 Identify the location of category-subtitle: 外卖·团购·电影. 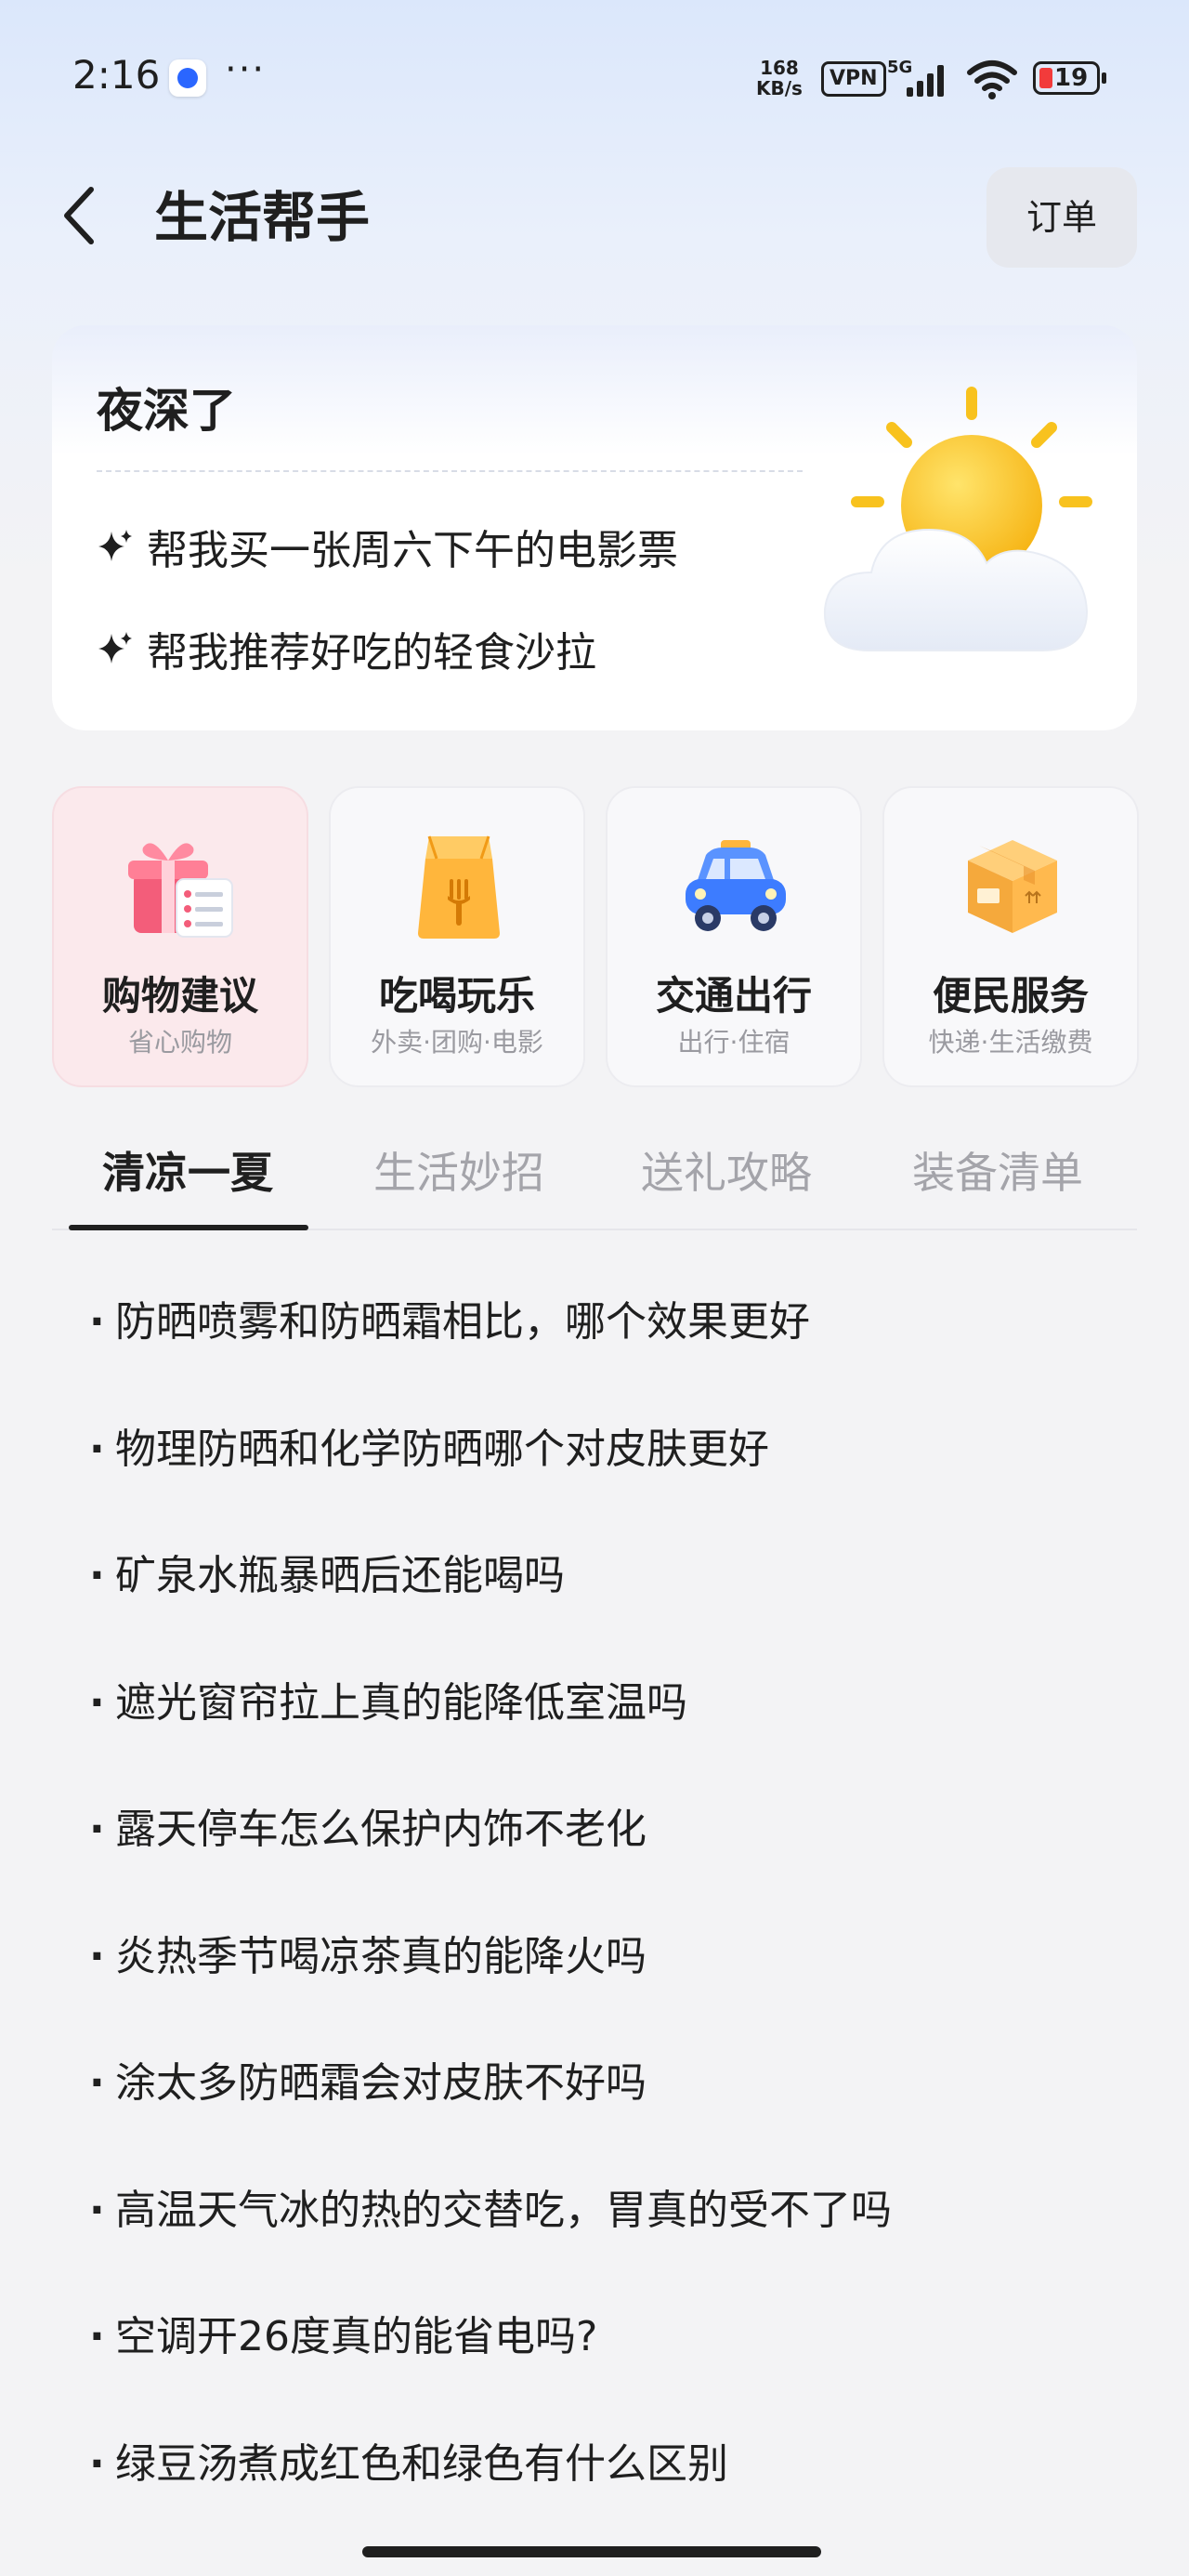
(457, 1042).